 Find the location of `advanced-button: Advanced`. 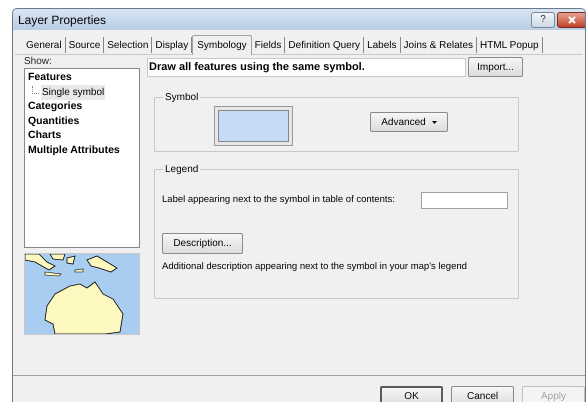

advanced-button: Advanced is located at coordinates (409, 122).